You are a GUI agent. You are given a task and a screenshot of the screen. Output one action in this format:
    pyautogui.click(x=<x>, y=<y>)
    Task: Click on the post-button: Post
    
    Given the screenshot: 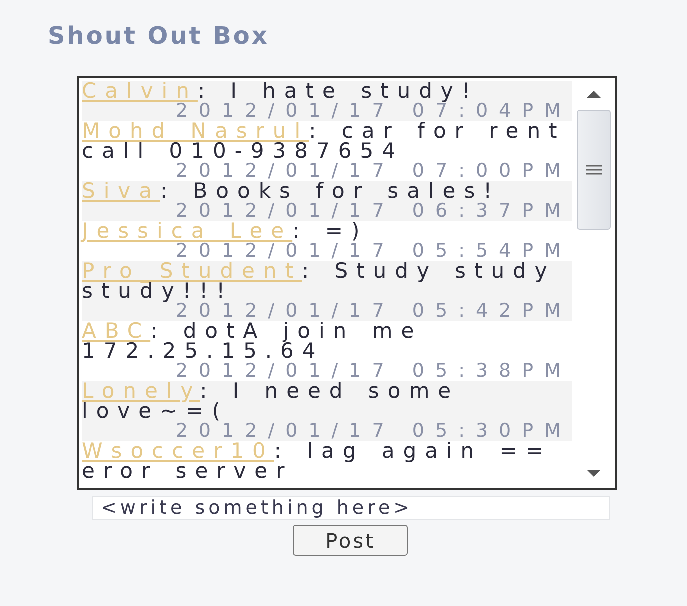 What is the action you would take?
    pyautogui.click(x=350, y=540)
    